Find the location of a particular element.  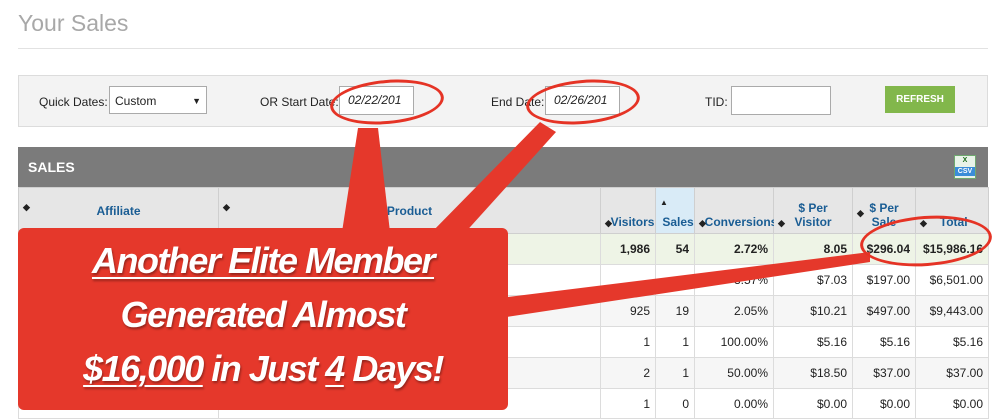

banner-line-1-text: Another Elite Member is located at coordinates (263, 260).